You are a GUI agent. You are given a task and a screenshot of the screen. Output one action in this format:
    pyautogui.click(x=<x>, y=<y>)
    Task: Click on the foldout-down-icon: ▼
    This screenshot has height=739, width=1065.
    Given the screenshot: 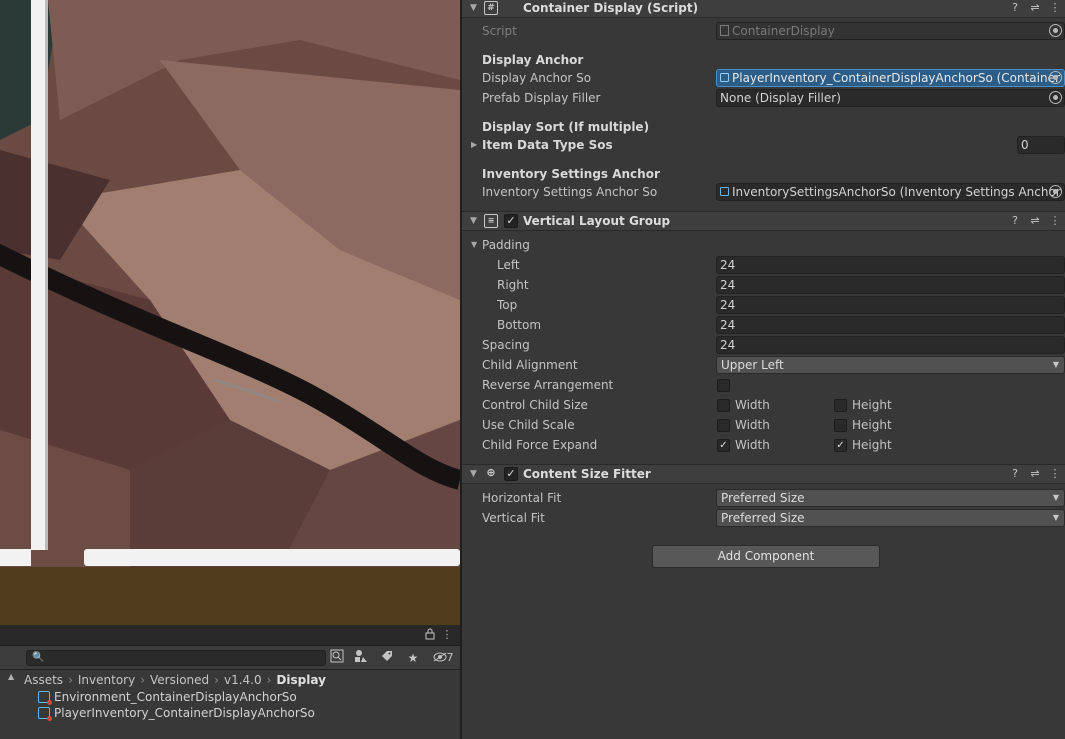 What is the action you would take?
    pyautogui.click(x=474, y=244)
    